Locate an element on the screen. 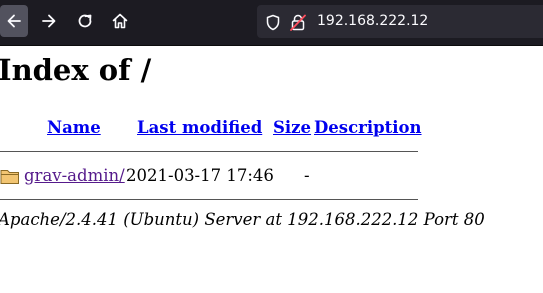 The image size is (543, 293). header-divider is located at coordinates (209, 151).